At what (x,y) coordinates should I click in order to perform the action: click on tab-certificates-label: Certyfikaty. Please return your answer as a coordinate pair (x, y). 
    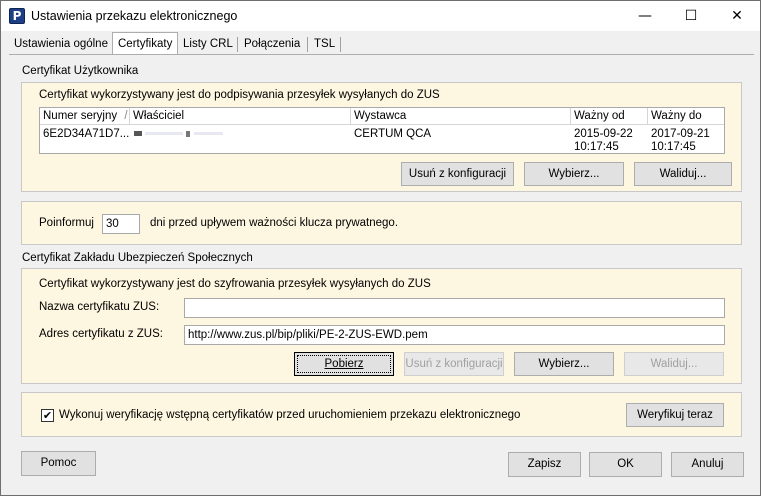
    Looking at the image, I should click on (145, 44).